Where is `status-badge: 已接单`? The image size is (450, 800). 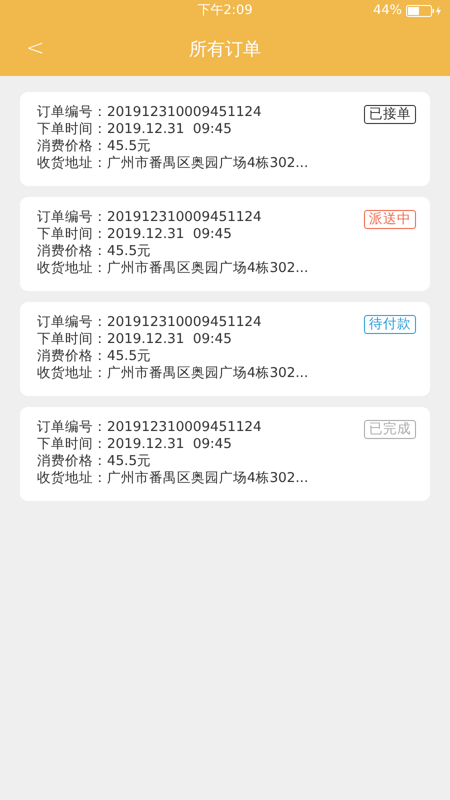
status-badge: 已接单 is located at coordinates (390, 114).